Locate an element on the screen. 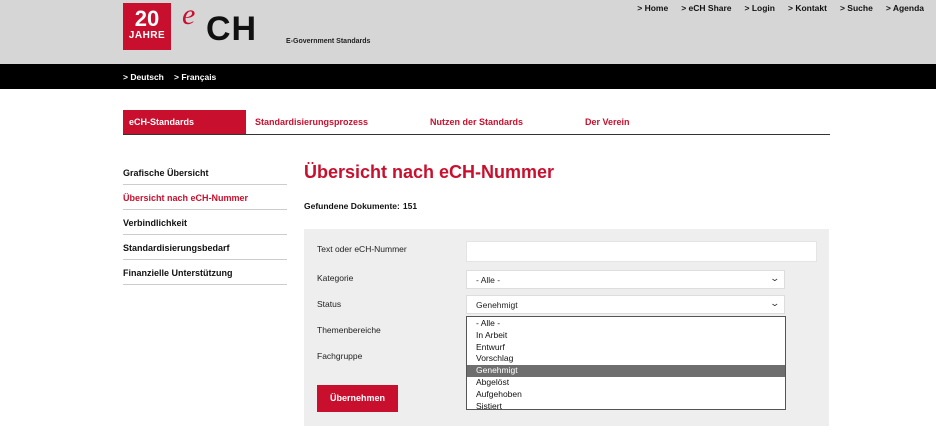  kategorie-select: - Alle - ⌄ is located at coordinates (625, 279).